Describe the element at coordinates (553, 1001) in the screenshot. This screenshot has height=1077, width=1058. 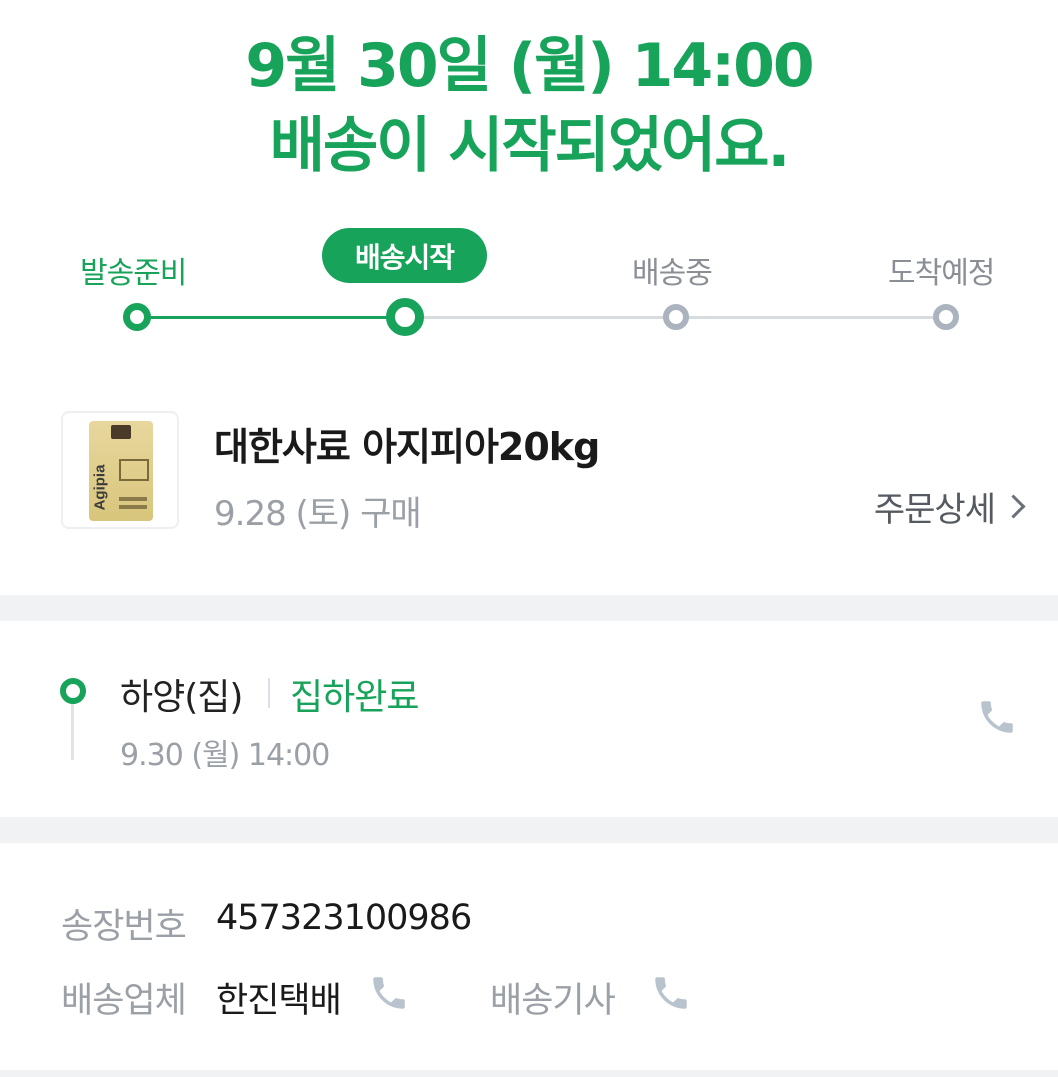
I see `driver-label: 배송기사` at that location.